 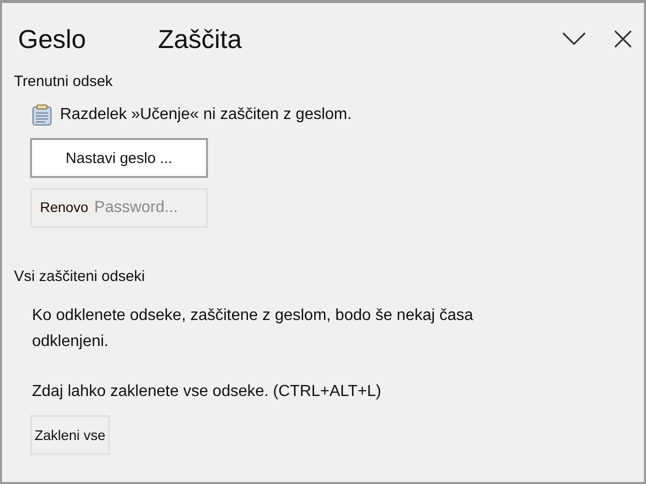 I want to click on close-icon, so click(x=623, y=39).